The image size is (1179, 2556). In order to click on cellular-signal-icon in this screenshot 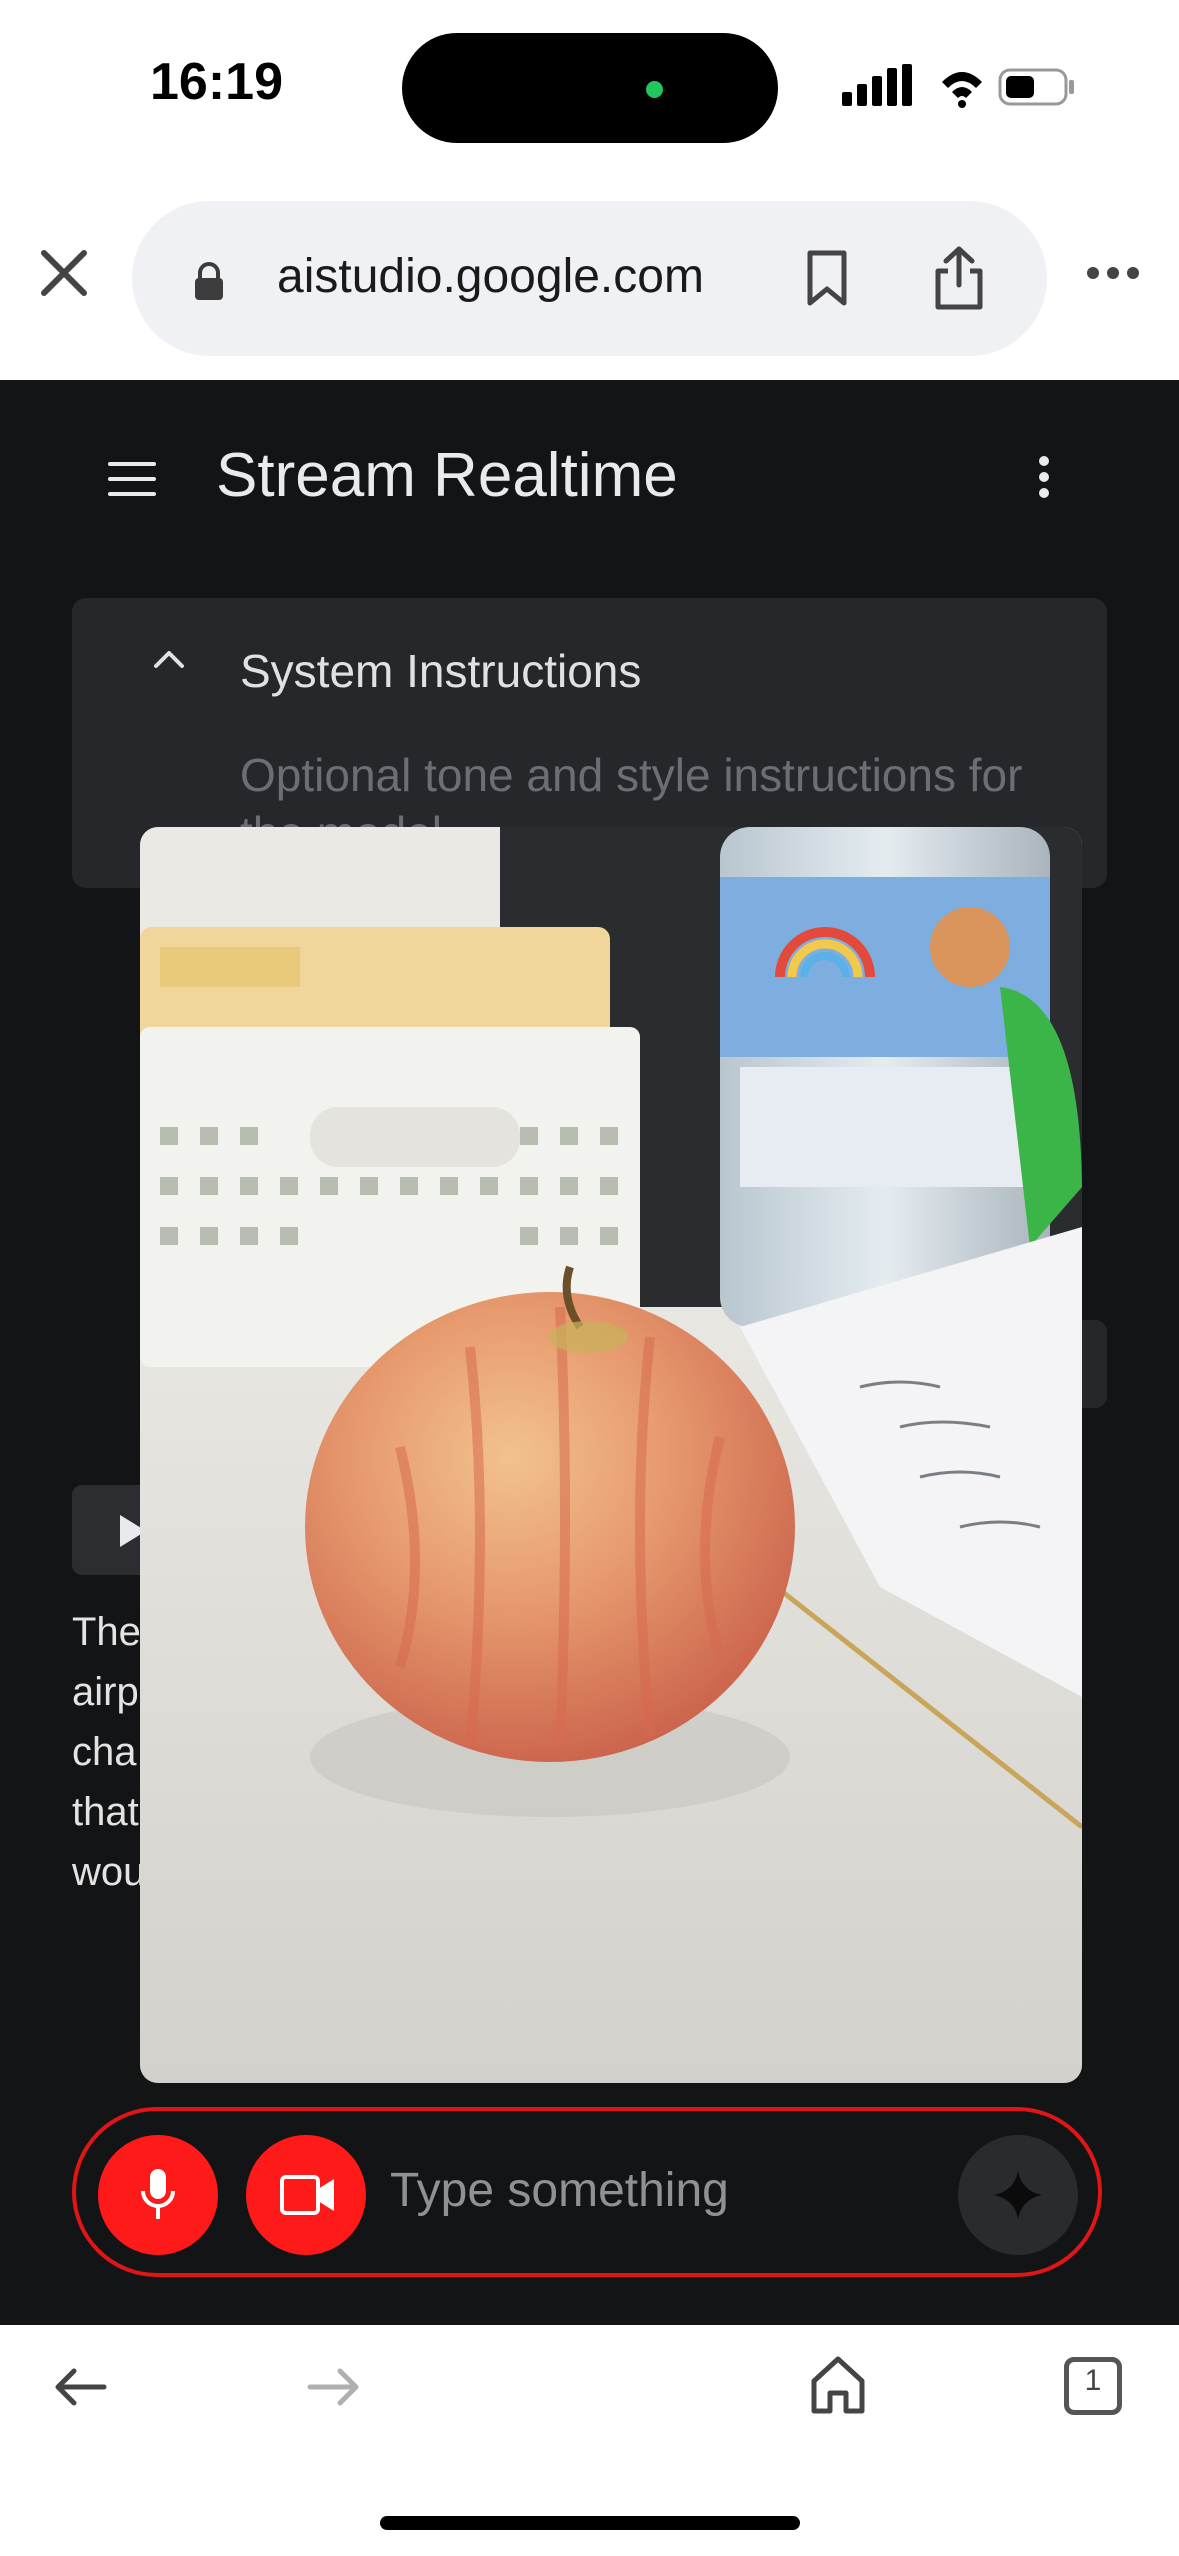, I will do `click(877, 85)`.